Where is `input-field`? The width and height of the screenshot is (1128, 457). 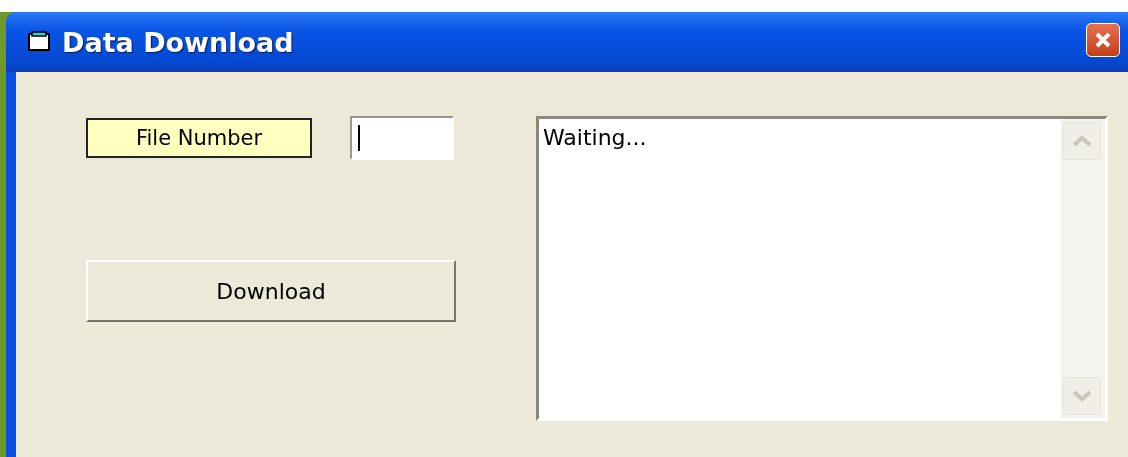
input-field is located at coordinates (402, 138).